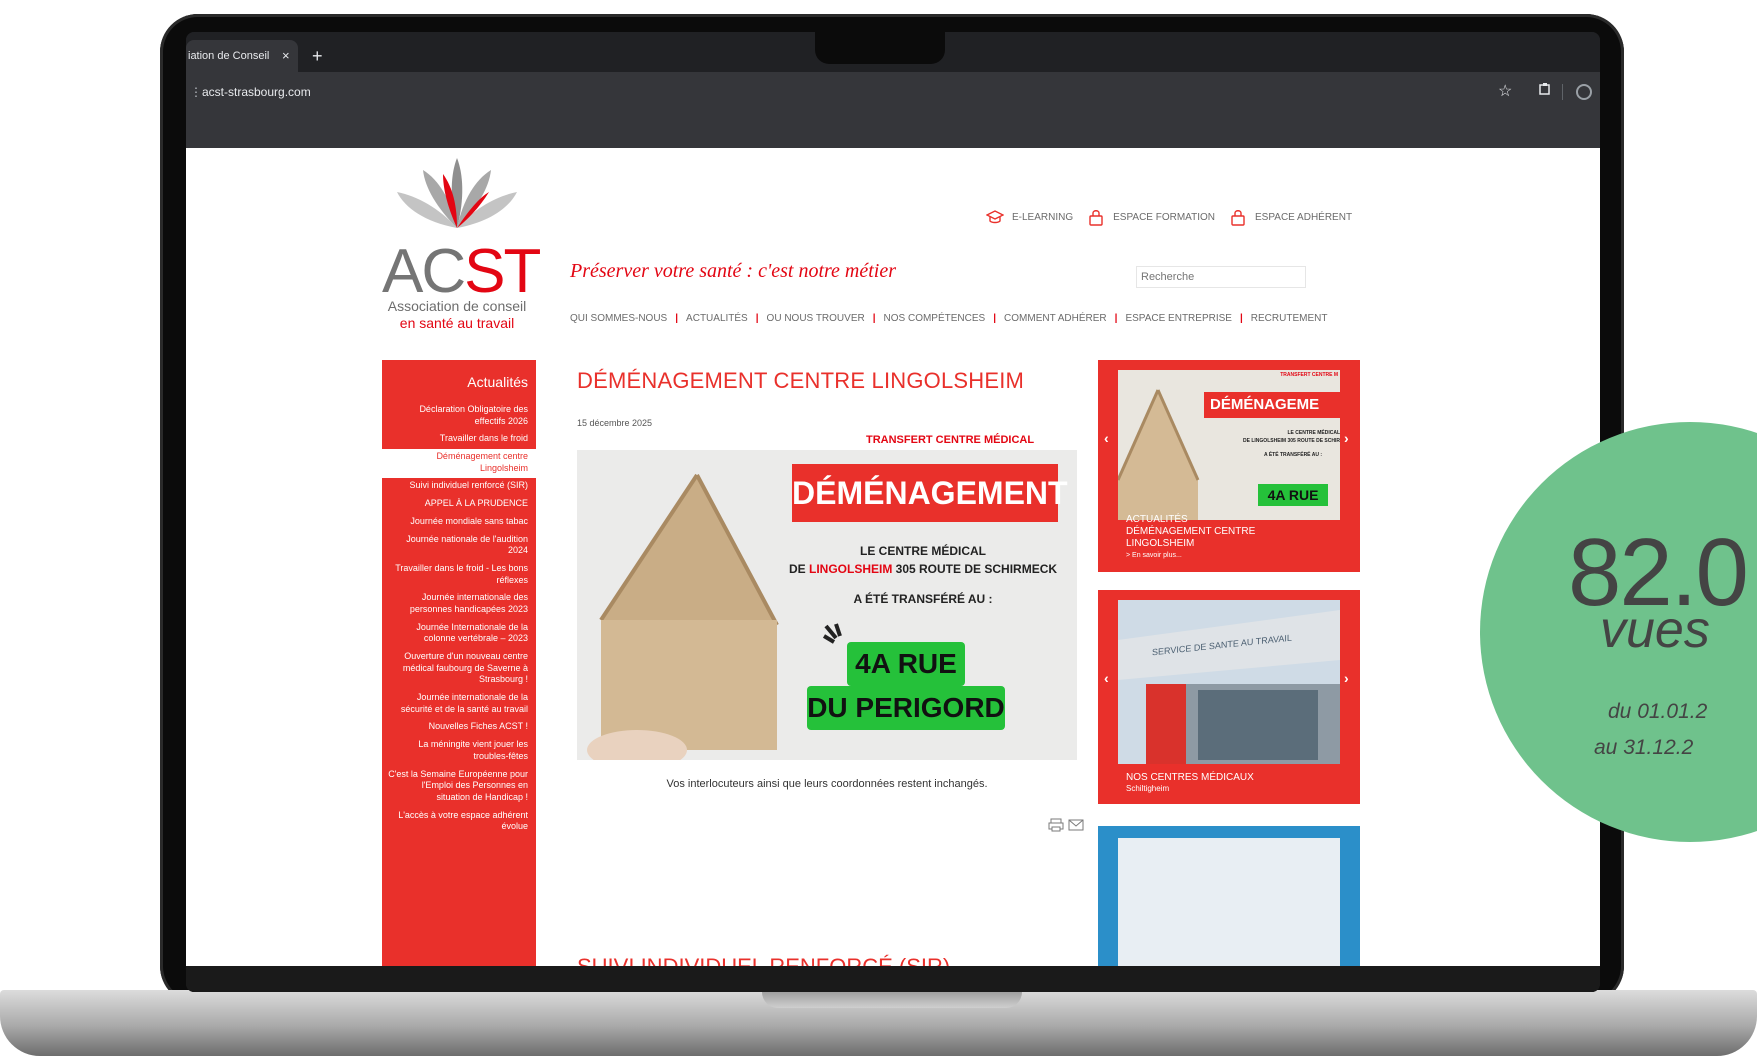 The width and height of the screenshot is (1757, 1056). Describe the element at coordinates (1164, 217) in the screenshot. I see `espace-formation-label: ESPACE FORMATION` at that location.